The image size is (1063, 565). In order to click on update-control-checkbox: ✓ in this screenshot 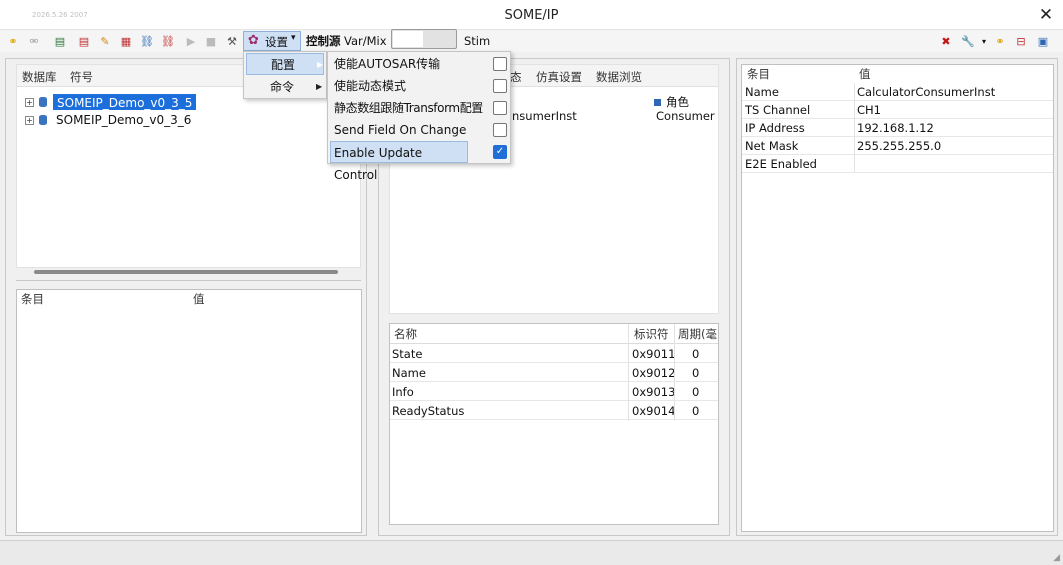, I will do `click(500, 152)`.